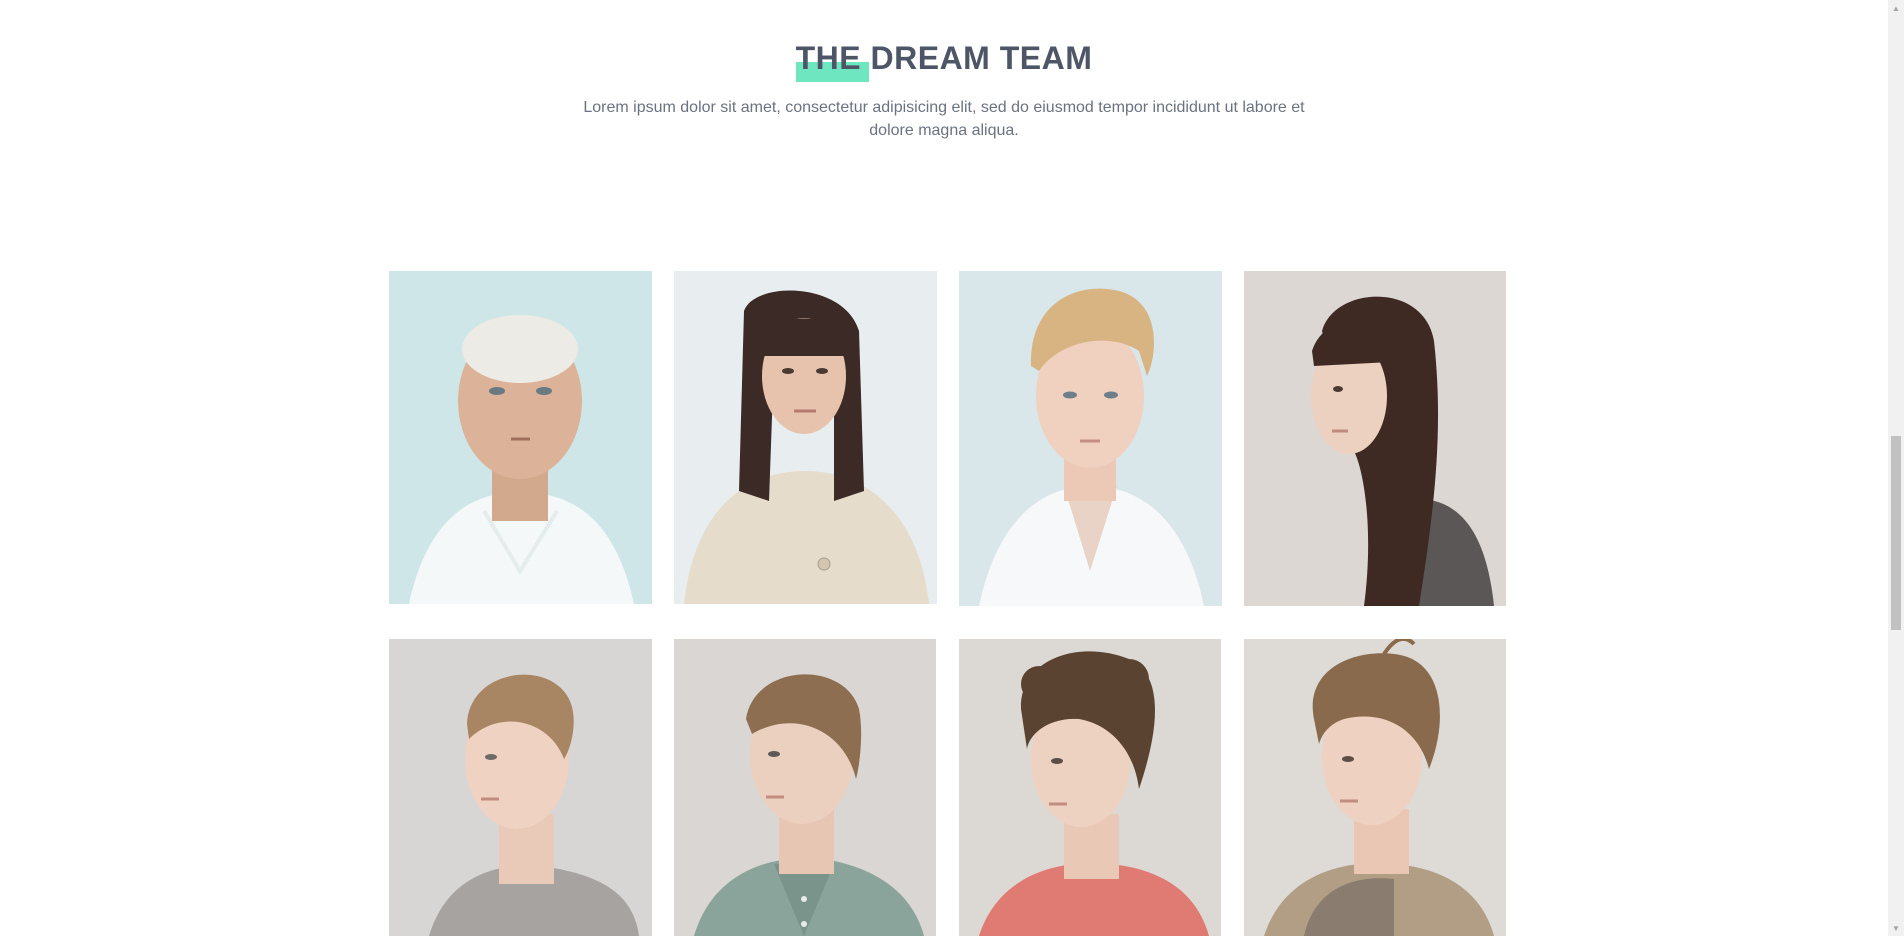 Image resolution: width=1904 pixels, height=936 pixels. I want to click on portrait-woman-trench-image, so click(805, 437).